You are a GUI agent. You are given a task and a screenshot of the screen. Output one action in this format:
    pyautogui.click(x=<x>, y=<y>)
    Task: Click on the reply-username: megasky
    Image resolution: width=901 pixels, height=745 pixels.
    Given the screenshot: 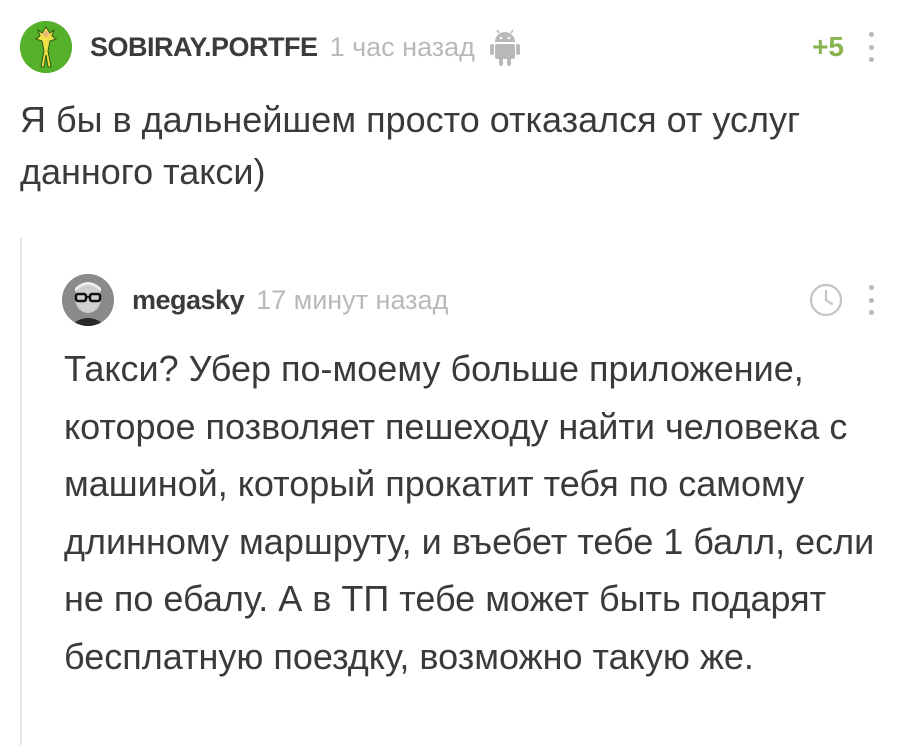 What is the action you would take?
    pyautogui.click(x=188, y=300)
    